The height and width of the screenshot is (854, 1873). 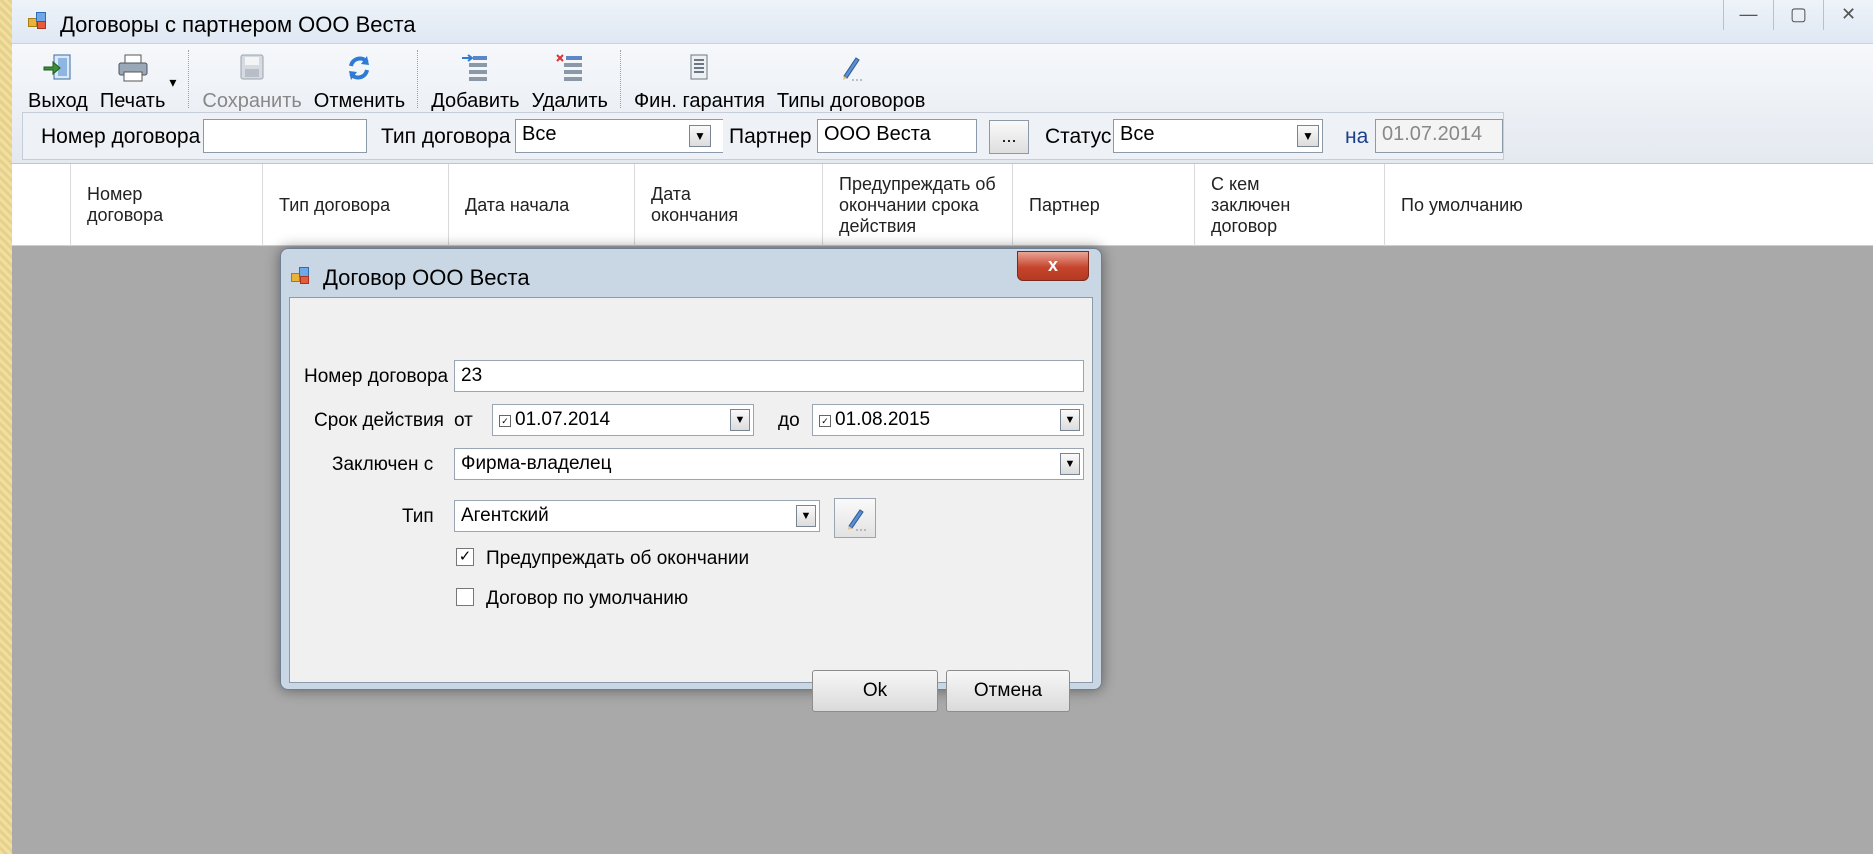 I want to click on undo-icon, so click(x=359, y=68).